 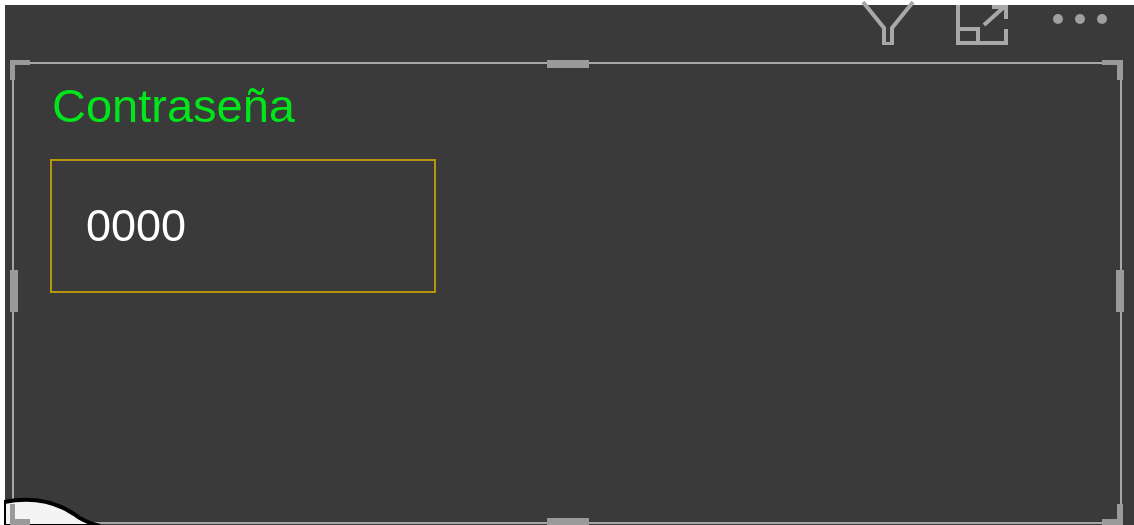 I want to click on password-field: 0000, so click(x=243, y=226).